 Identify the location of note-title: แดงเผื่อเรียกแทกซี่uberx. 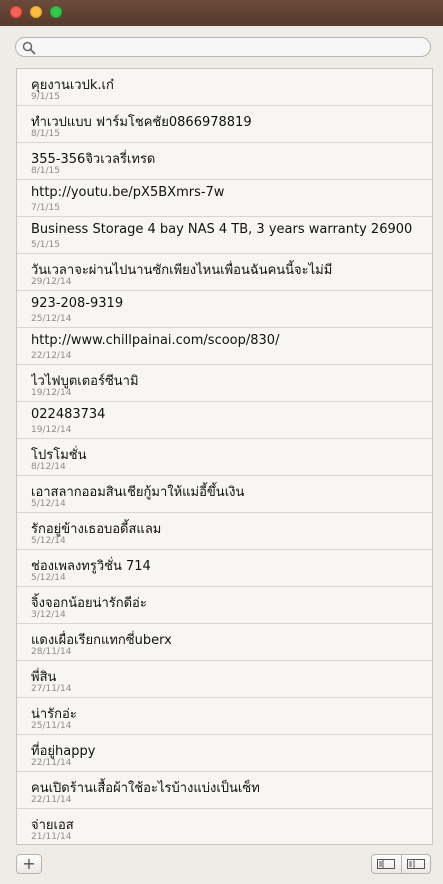
(101, 640).